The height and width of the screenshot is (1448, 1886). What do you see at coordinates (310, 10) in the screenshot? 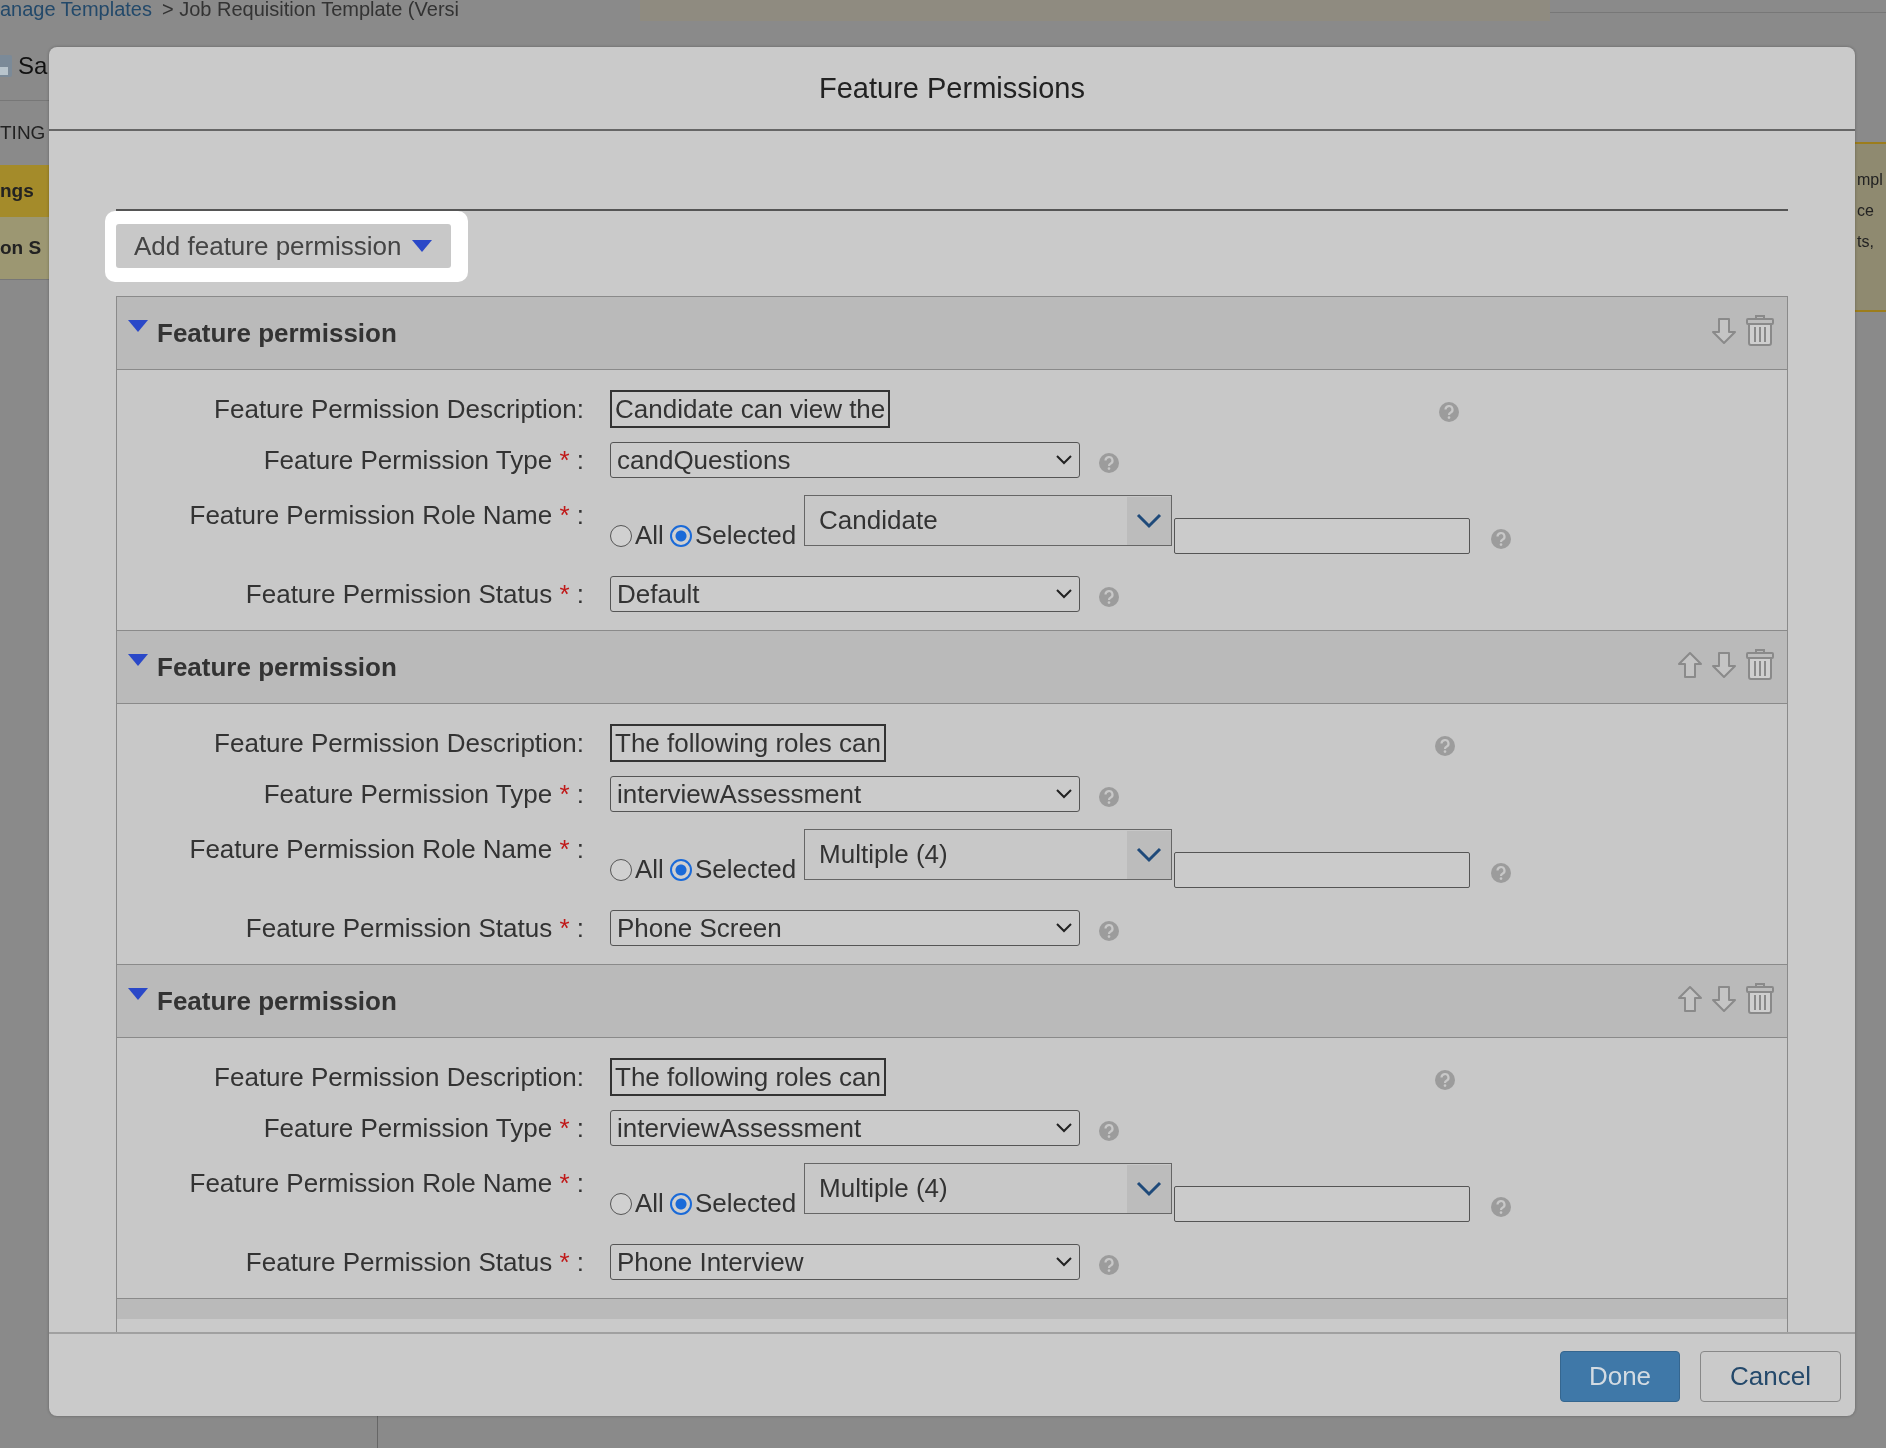
I see `breadcrumb-text: > Job Requisition Template (Versi` at bounding box center [310, 10].